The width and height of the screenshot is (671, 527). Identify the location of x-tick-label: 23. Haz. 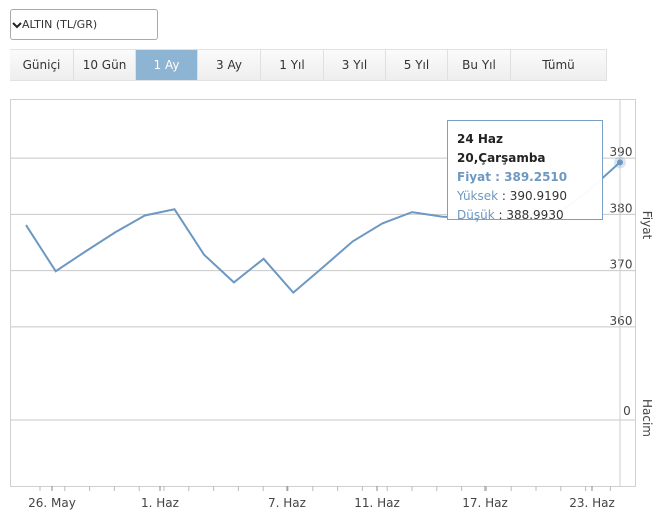
(592, 503).